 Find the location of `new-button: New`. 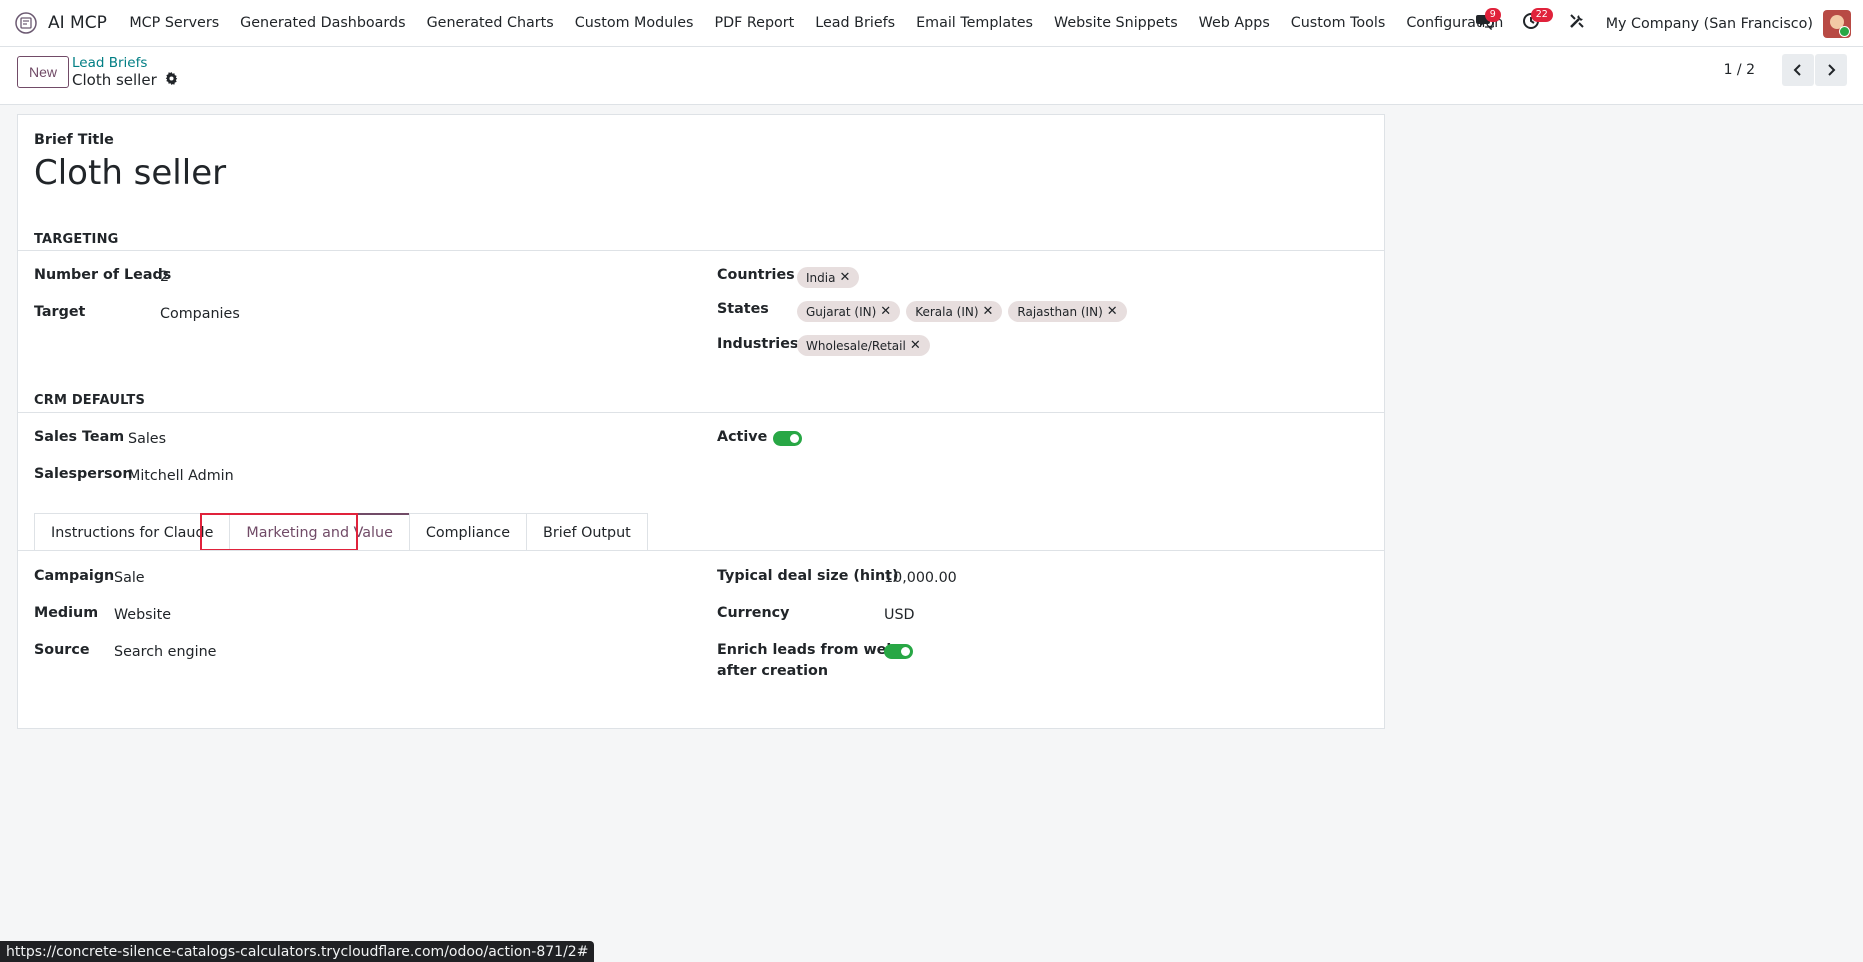

new-button: New is located at coordinates (43, 72).